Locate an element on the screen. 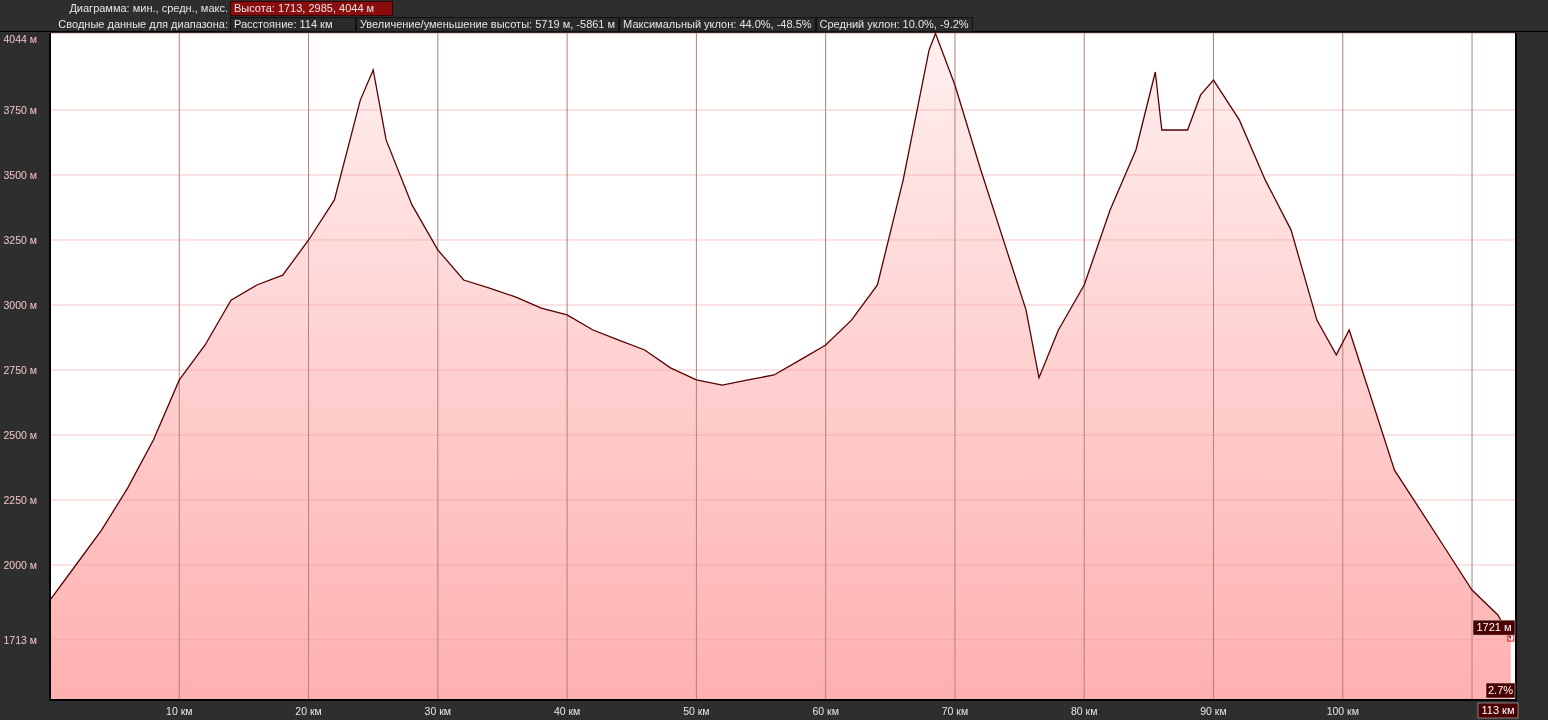  axis-label: 2500 м is located at coordinates (20, 435).